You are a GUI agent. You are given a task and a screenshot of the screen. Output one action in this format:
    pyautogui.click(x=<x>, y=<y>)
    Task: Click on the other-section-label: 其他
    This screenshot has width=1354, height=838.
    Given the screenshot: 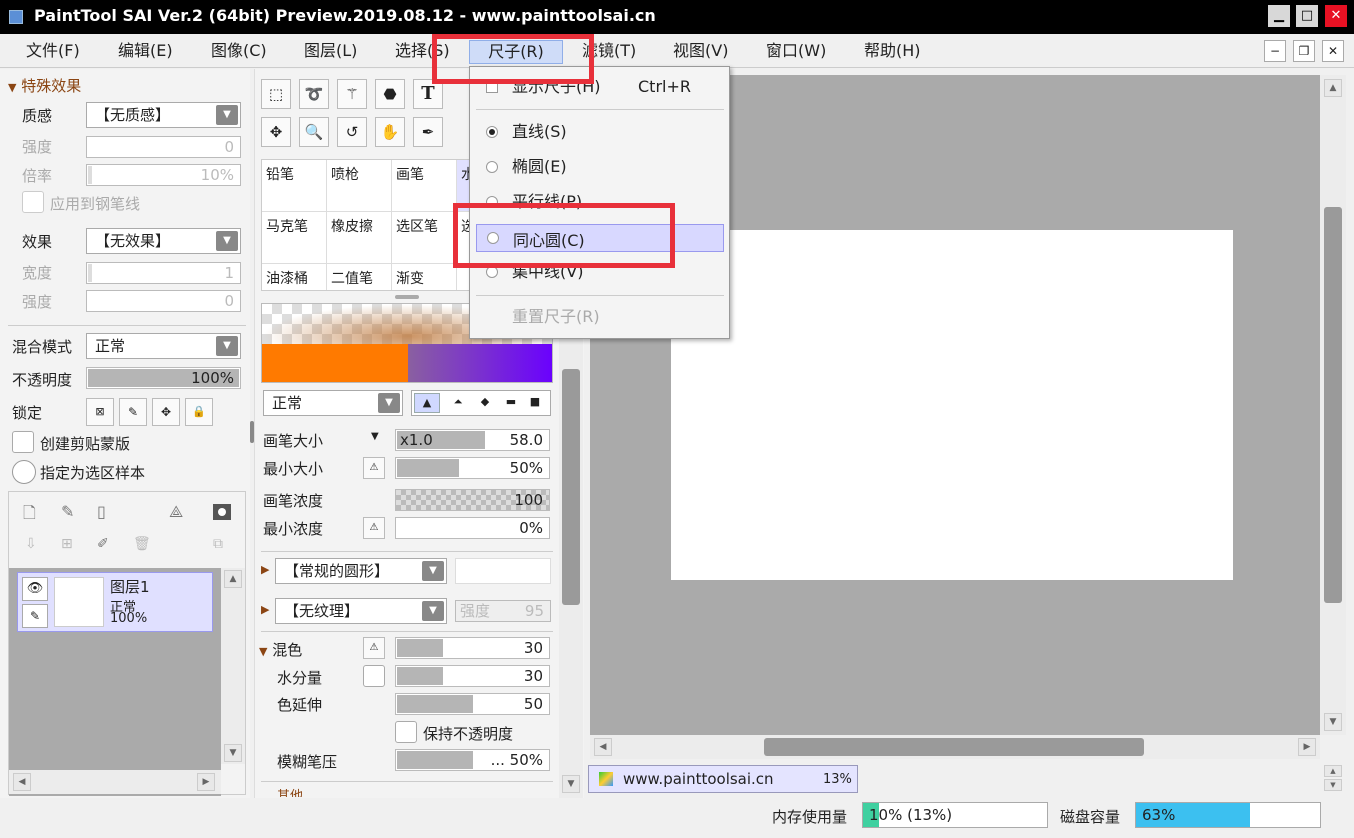 What is the action you would take?
    pyautogui.click(x=290, y=791)
    